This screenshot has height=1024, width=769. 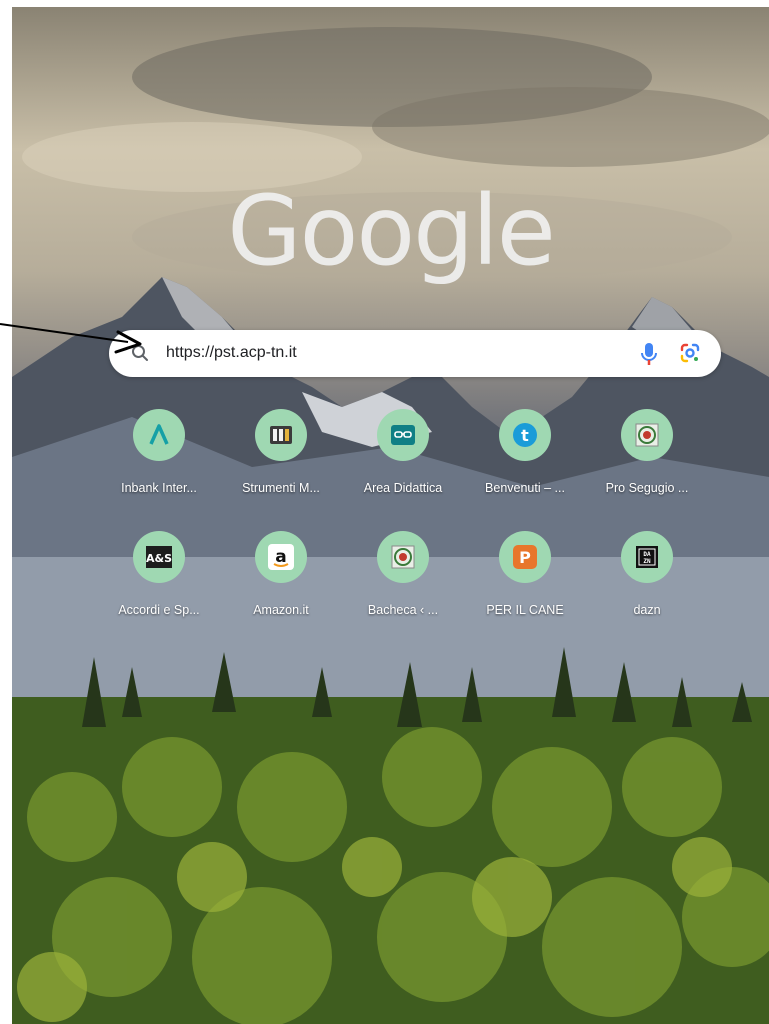 I want to click on shortcut-label: Area Didattica, so click(x=403, y=488).